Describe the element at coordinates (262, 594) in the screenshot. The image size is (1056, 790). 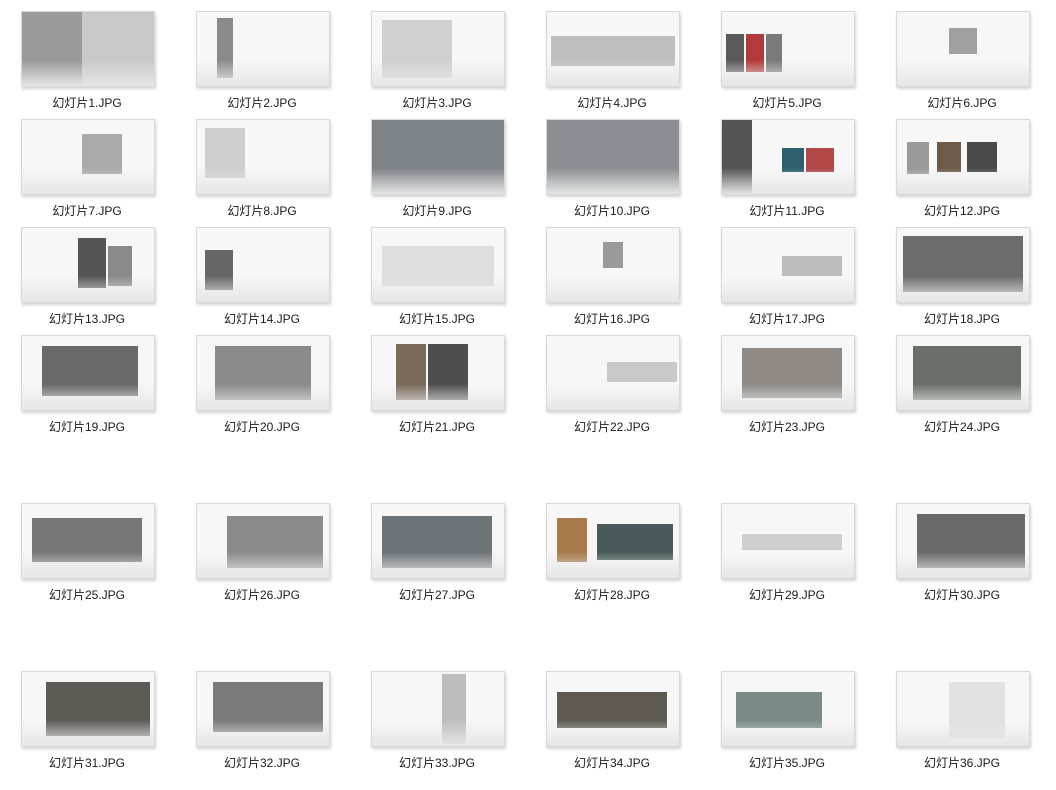
I see `file-name-label: 幻灯片26.JPG` at that location.